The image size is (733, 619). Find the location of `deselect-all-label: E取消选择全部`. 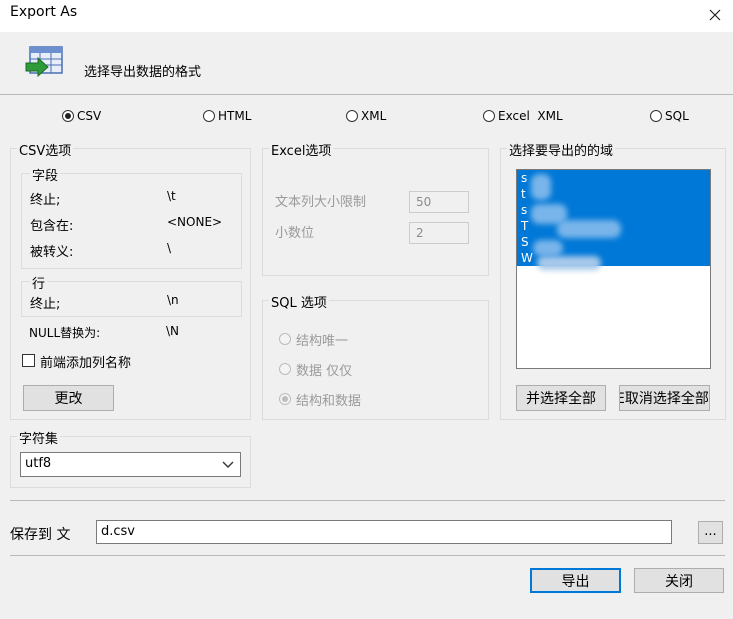

deselect-all-label: E取消选择全部 is located at coordinates (664, 399).